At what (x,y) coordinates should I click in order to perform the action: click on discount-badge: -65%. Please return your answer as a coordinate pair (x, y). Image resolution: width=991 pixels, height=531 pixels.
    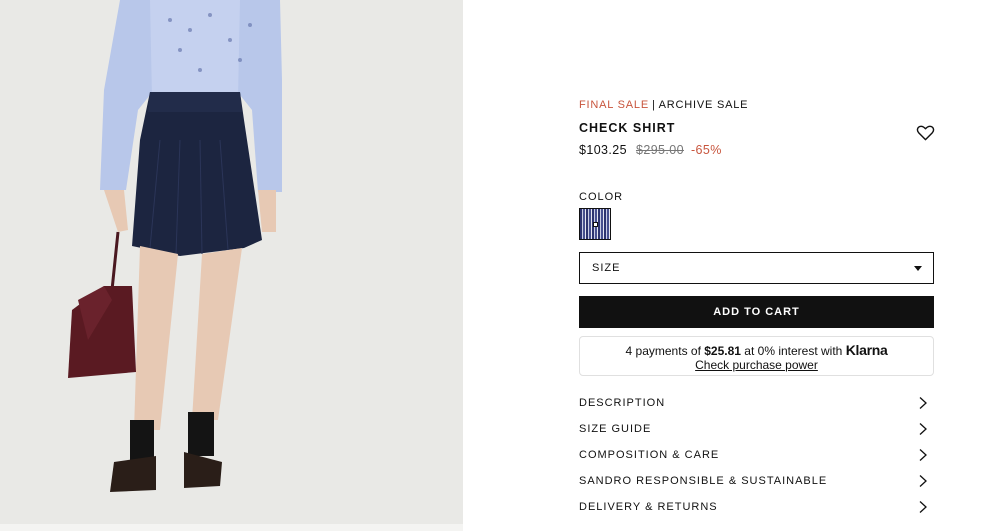
    Looking at the image, I should click on (706, 150).